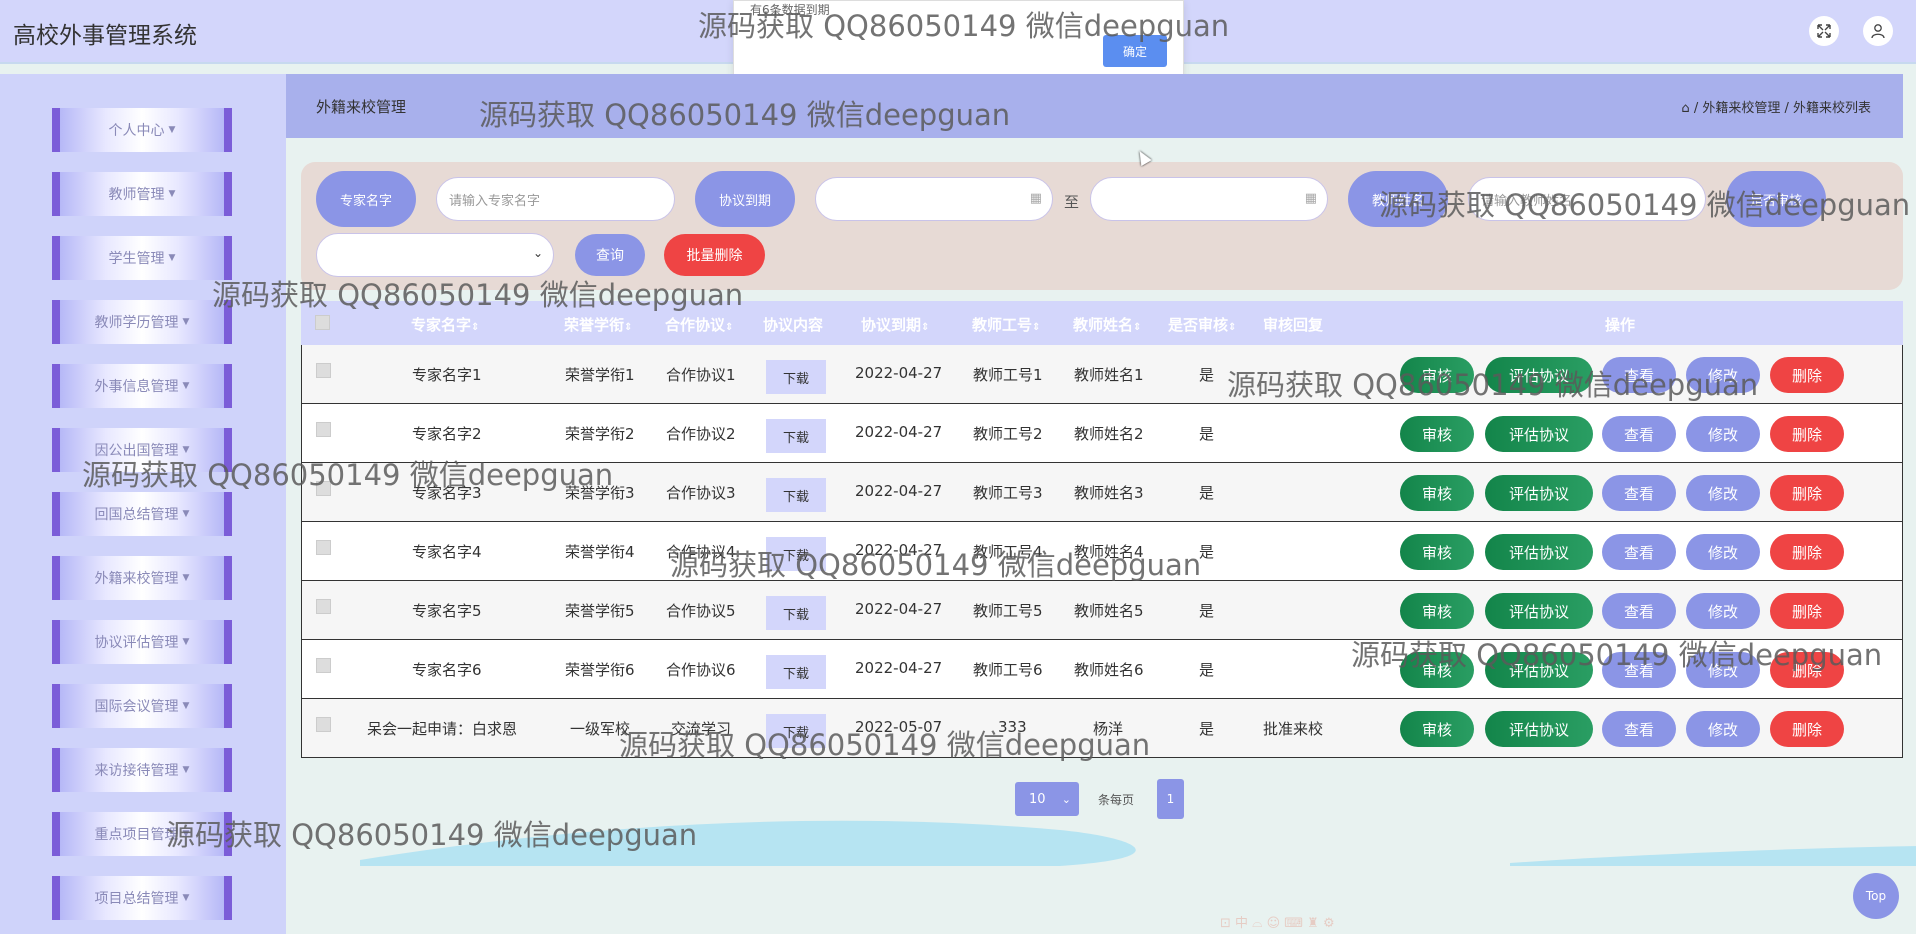 Image resolution: width=1916 pixels, height=934 pixels. I want to click on column-header: 荣誉学衔⇕, so click(598, 324).